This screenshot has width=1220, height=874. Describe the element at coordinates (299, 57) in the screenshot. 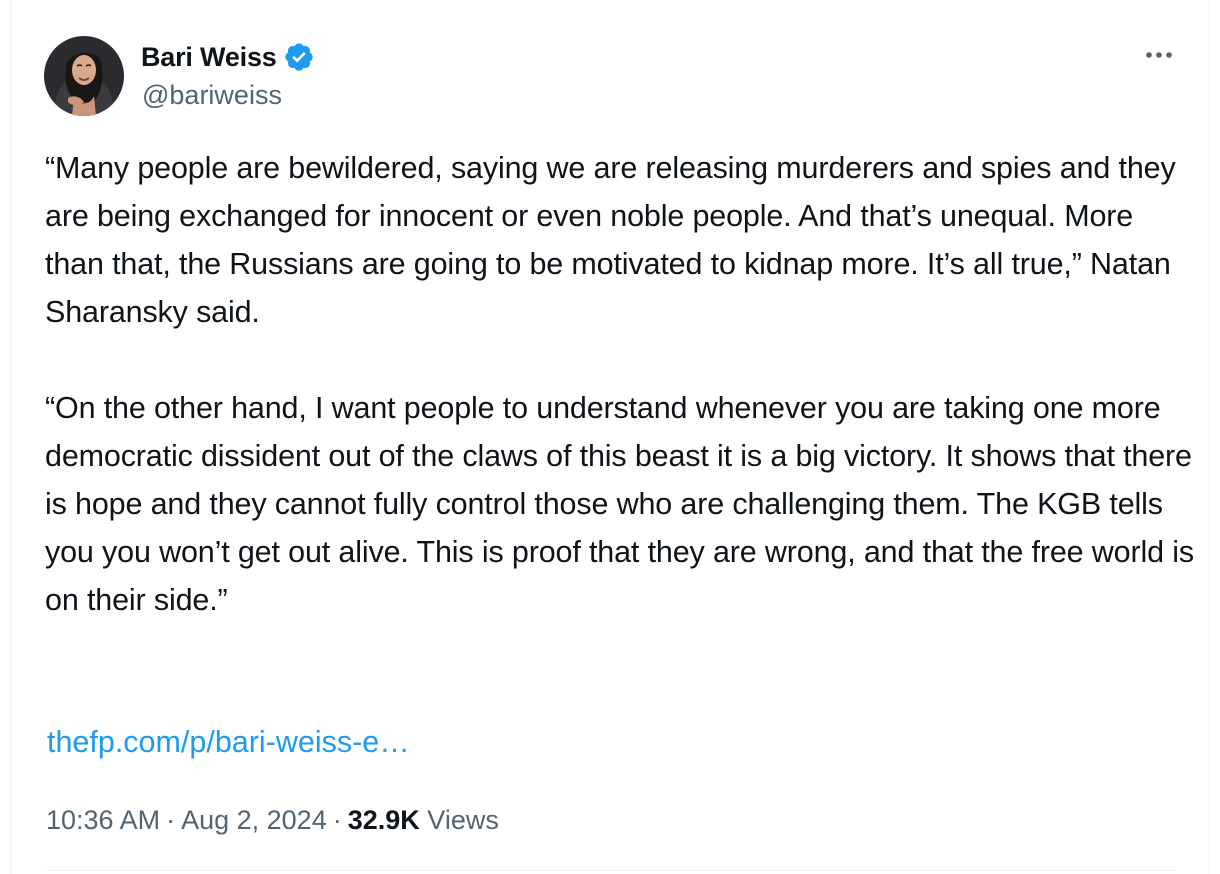

I see `verified-badge-icon` at that location.